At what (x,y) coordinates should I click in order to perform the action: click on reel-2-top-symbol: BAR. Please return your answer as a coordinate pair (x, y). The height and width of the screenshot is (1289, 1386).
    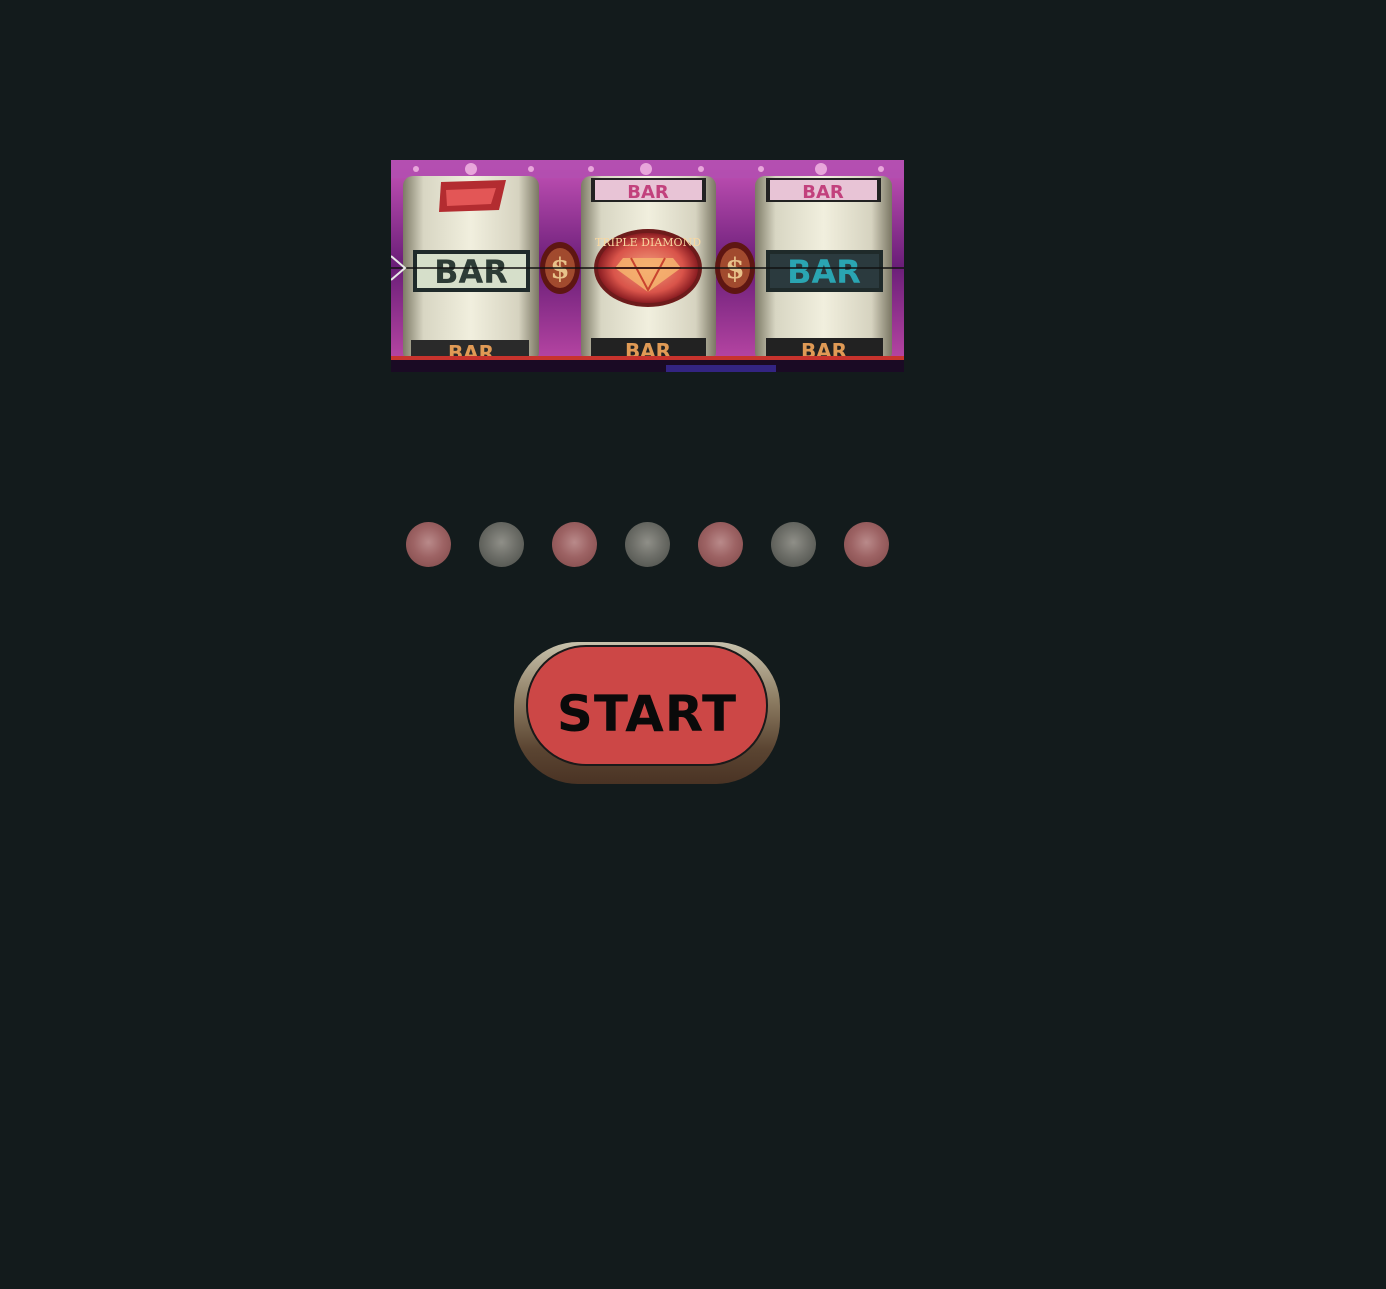
    Looking at the image, I should click on (648, 192).